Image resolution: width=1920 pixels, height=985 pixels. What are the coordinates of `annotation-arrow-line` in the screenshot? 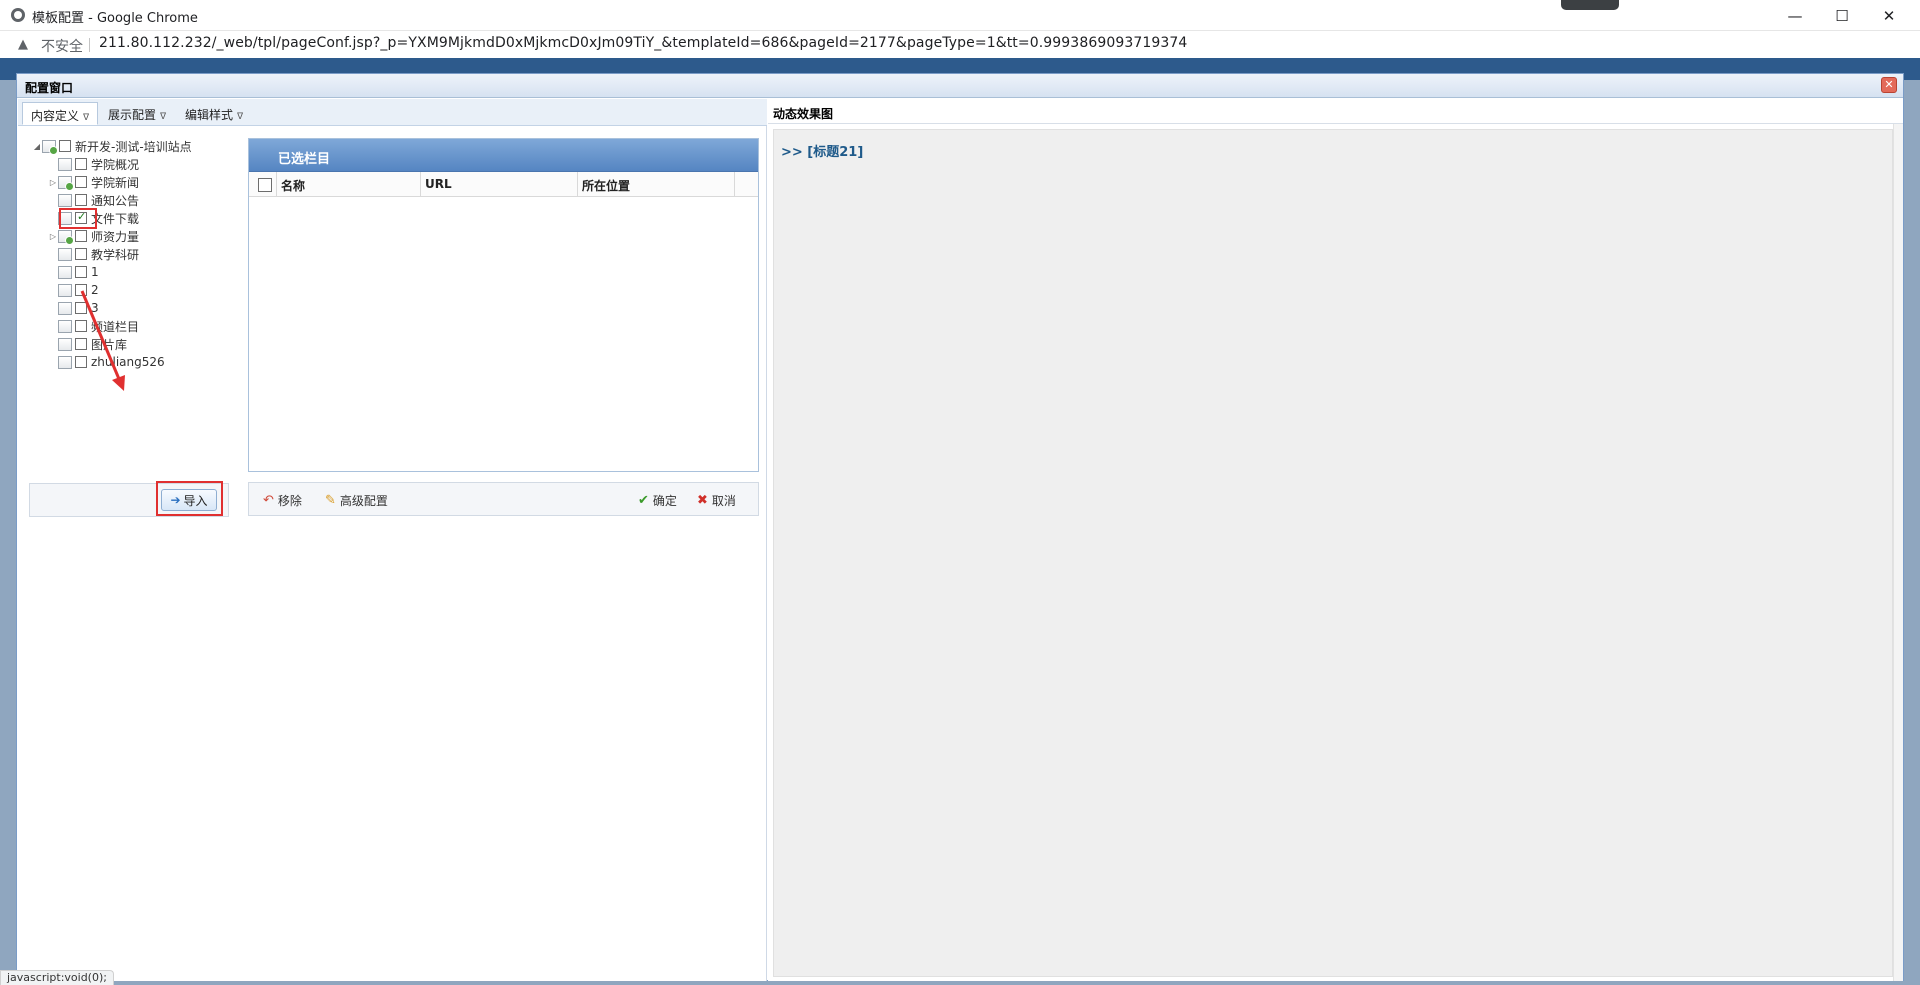 It's located at (100, 335).